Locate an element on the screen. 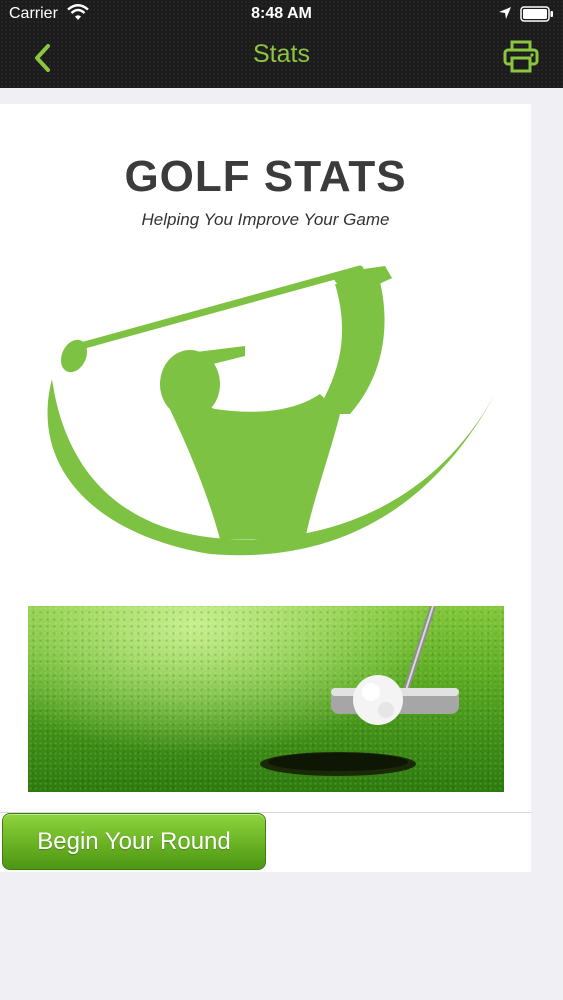 The width and height of the screenshot is (563, 1000). app-title: GOLF STATS is located at coordinates (265, 176).